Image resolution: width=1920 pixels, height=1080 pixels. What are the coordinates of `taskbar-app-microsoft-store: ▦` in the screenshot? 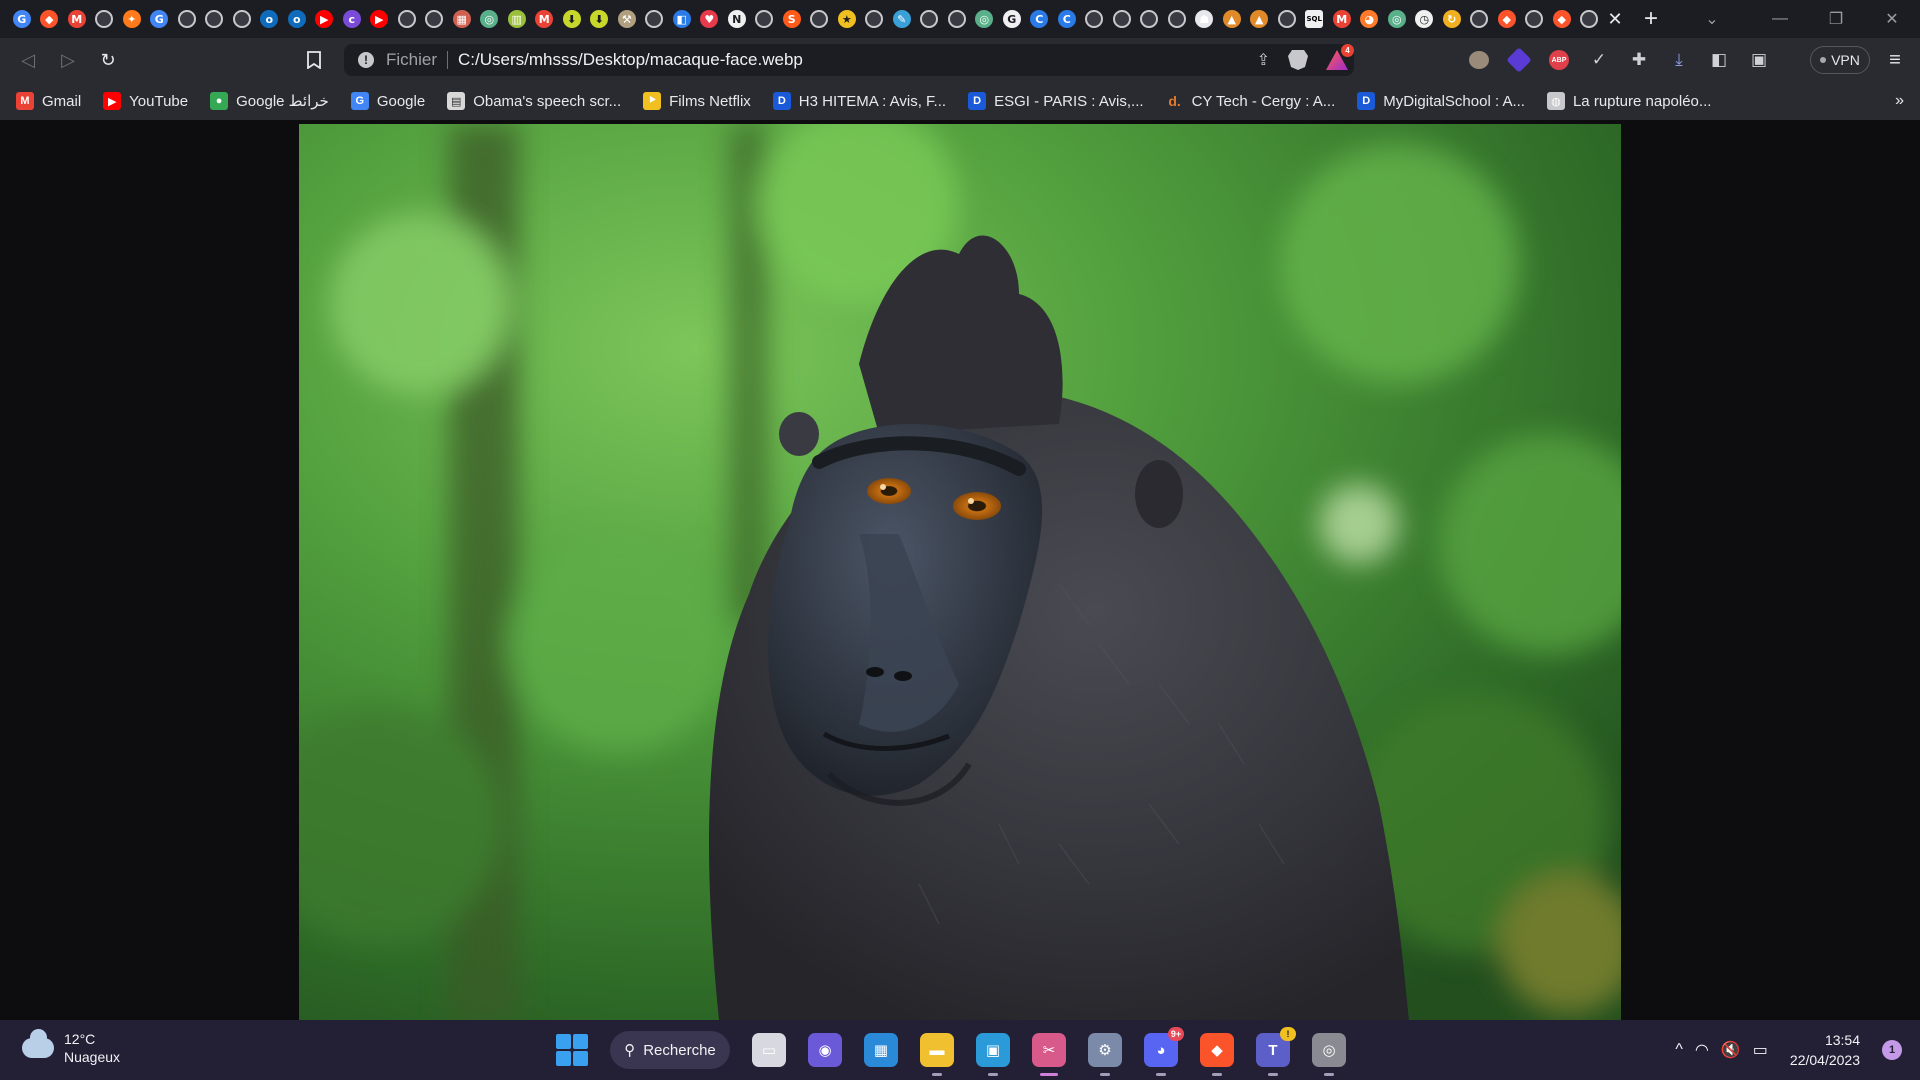 It's located at (881, 1050).